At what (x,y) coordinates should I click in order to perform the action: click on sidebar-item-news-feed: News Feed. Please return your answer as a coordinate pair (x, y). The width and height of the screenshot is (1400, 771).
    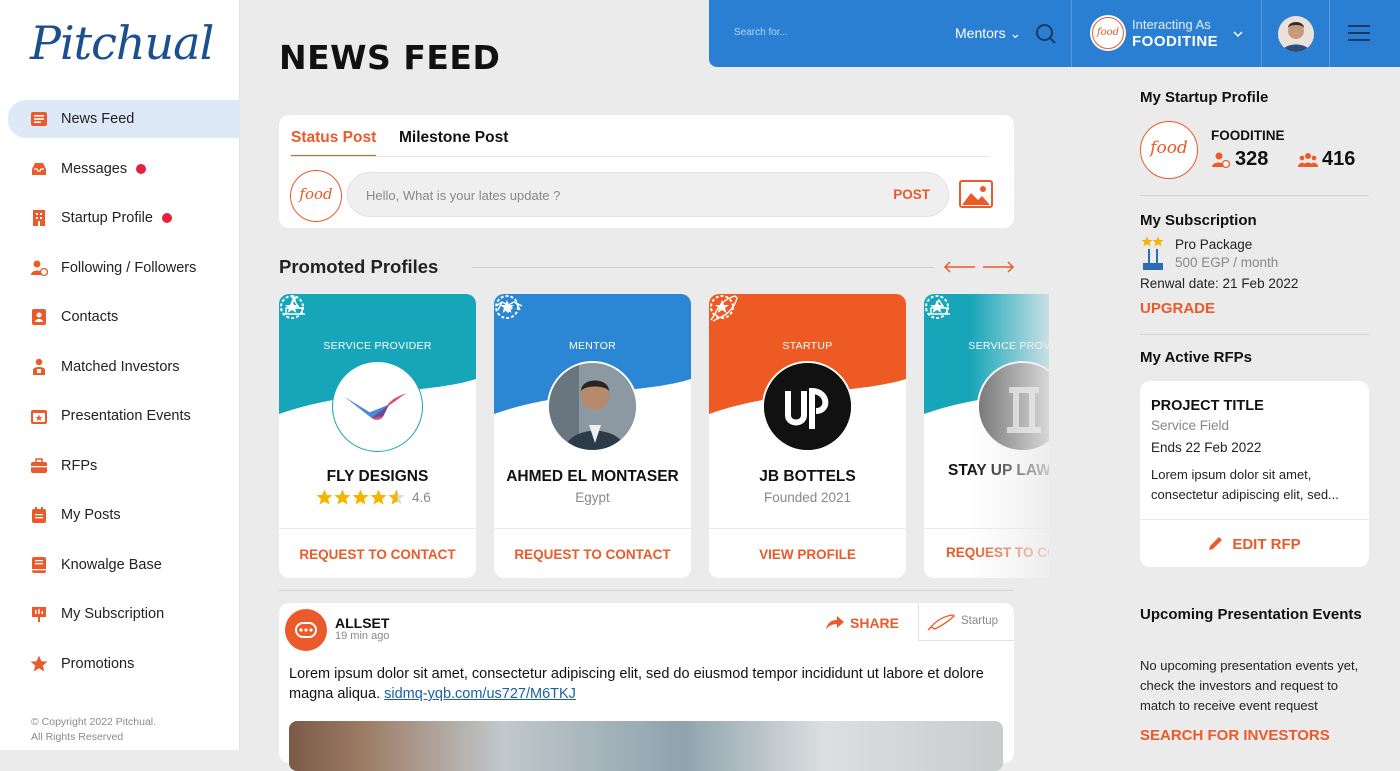
    Looking at the image, I should click on (124, 119).